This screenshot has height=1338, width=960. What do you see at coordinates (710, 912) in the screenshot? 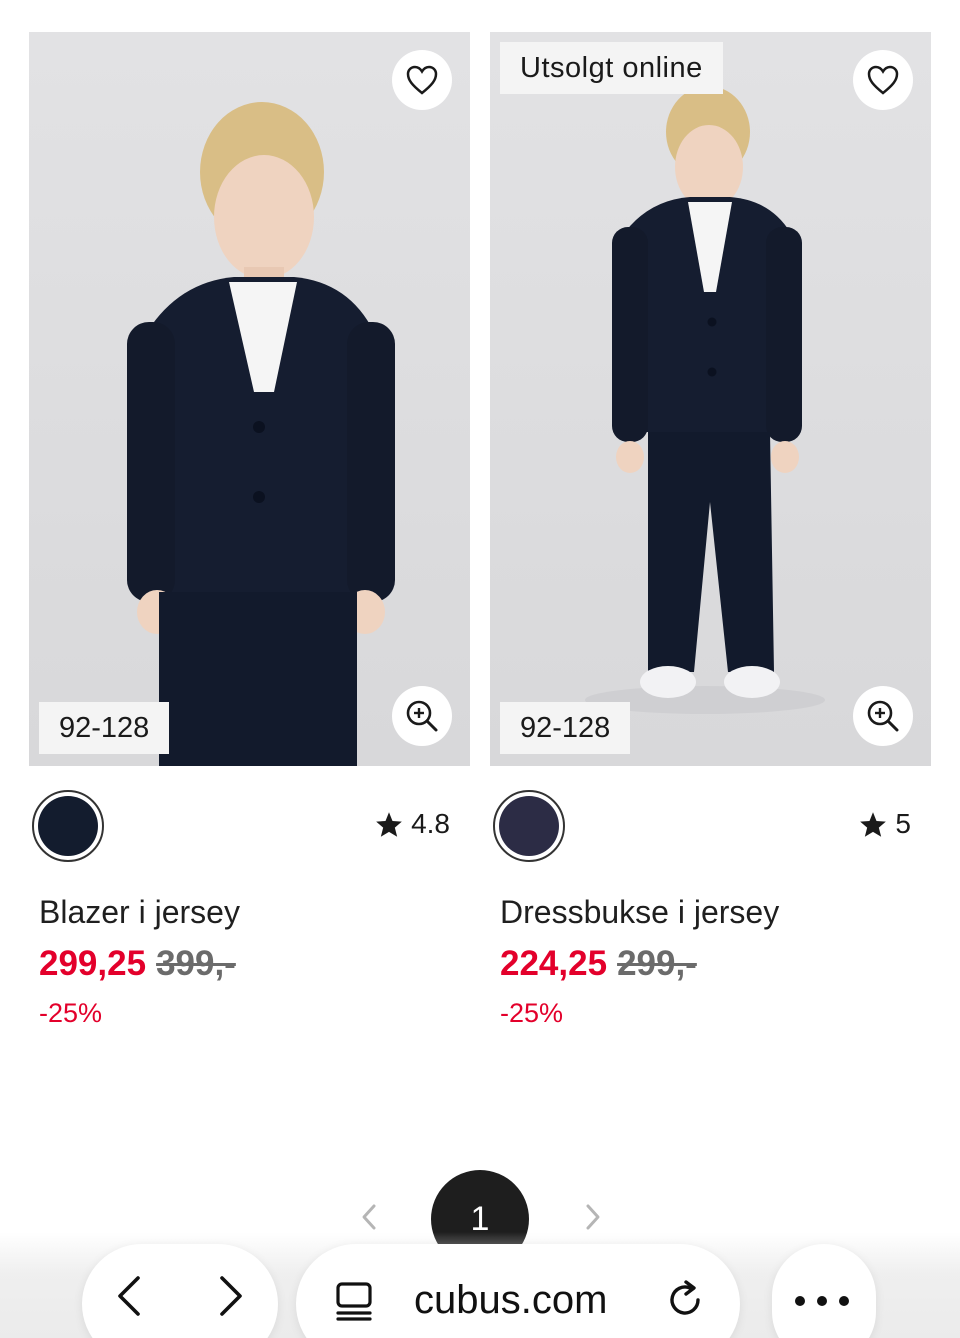
I see `product-name: Dressbukse i jersey` at bounding box center [710, 912].